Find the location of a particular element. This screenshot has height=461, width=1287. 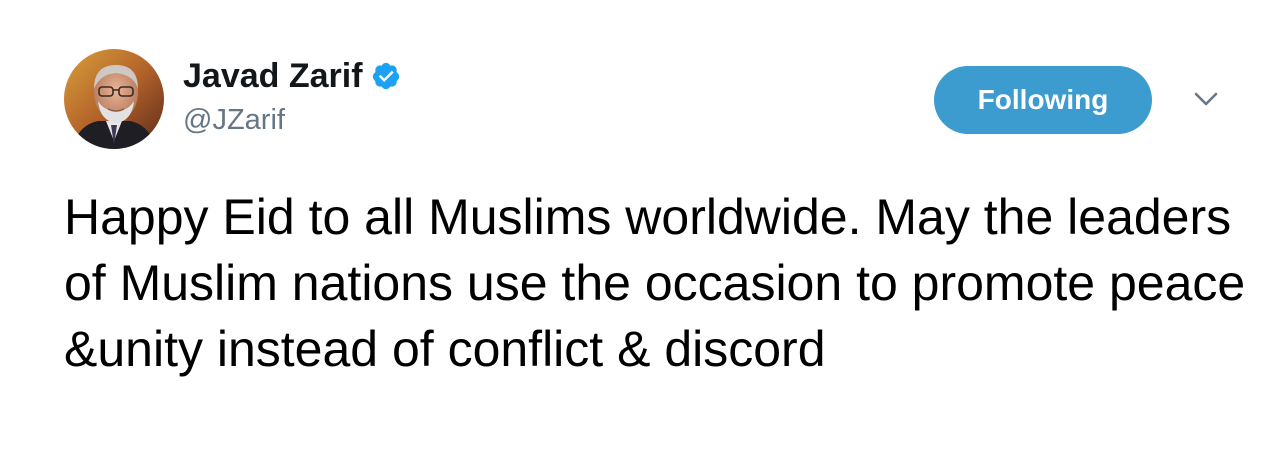

following-button: Following is located at coordinates (1043, 100).